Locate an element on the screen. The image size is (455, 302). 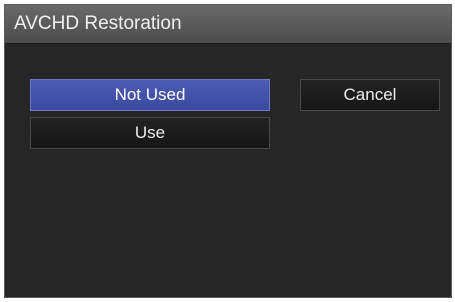
dialog-title: AVCHD Restoration is located at coordinates (98, 23).